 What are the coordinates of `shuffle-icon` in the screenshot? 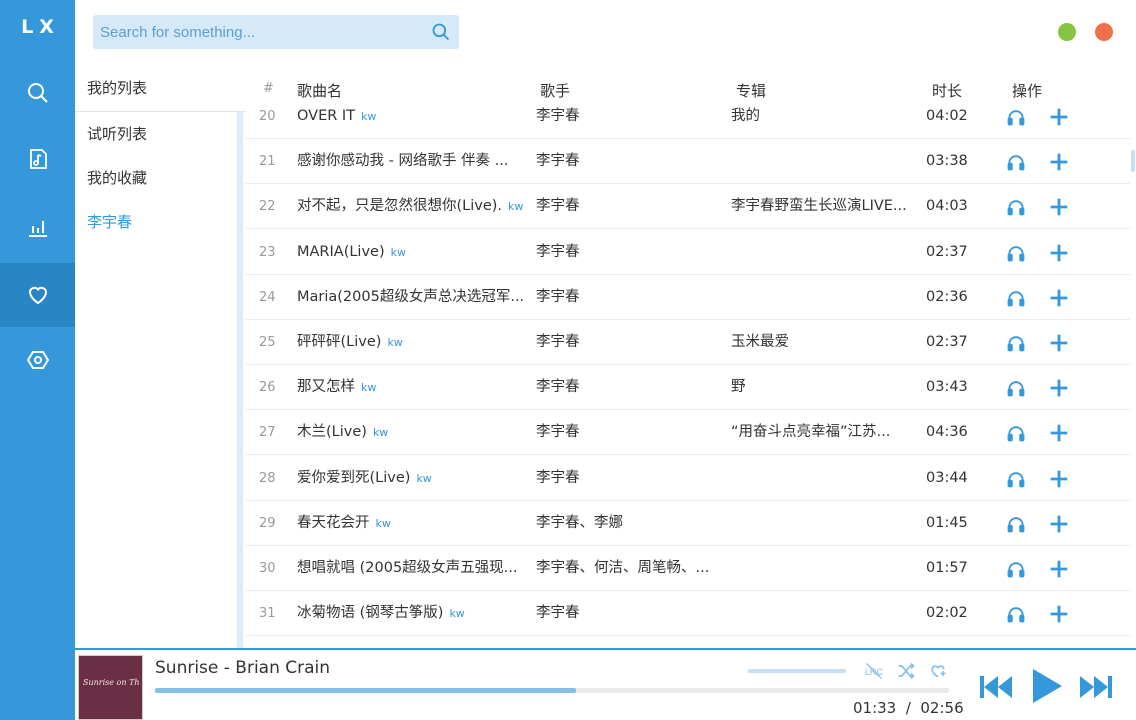 It's located at (906, 671).